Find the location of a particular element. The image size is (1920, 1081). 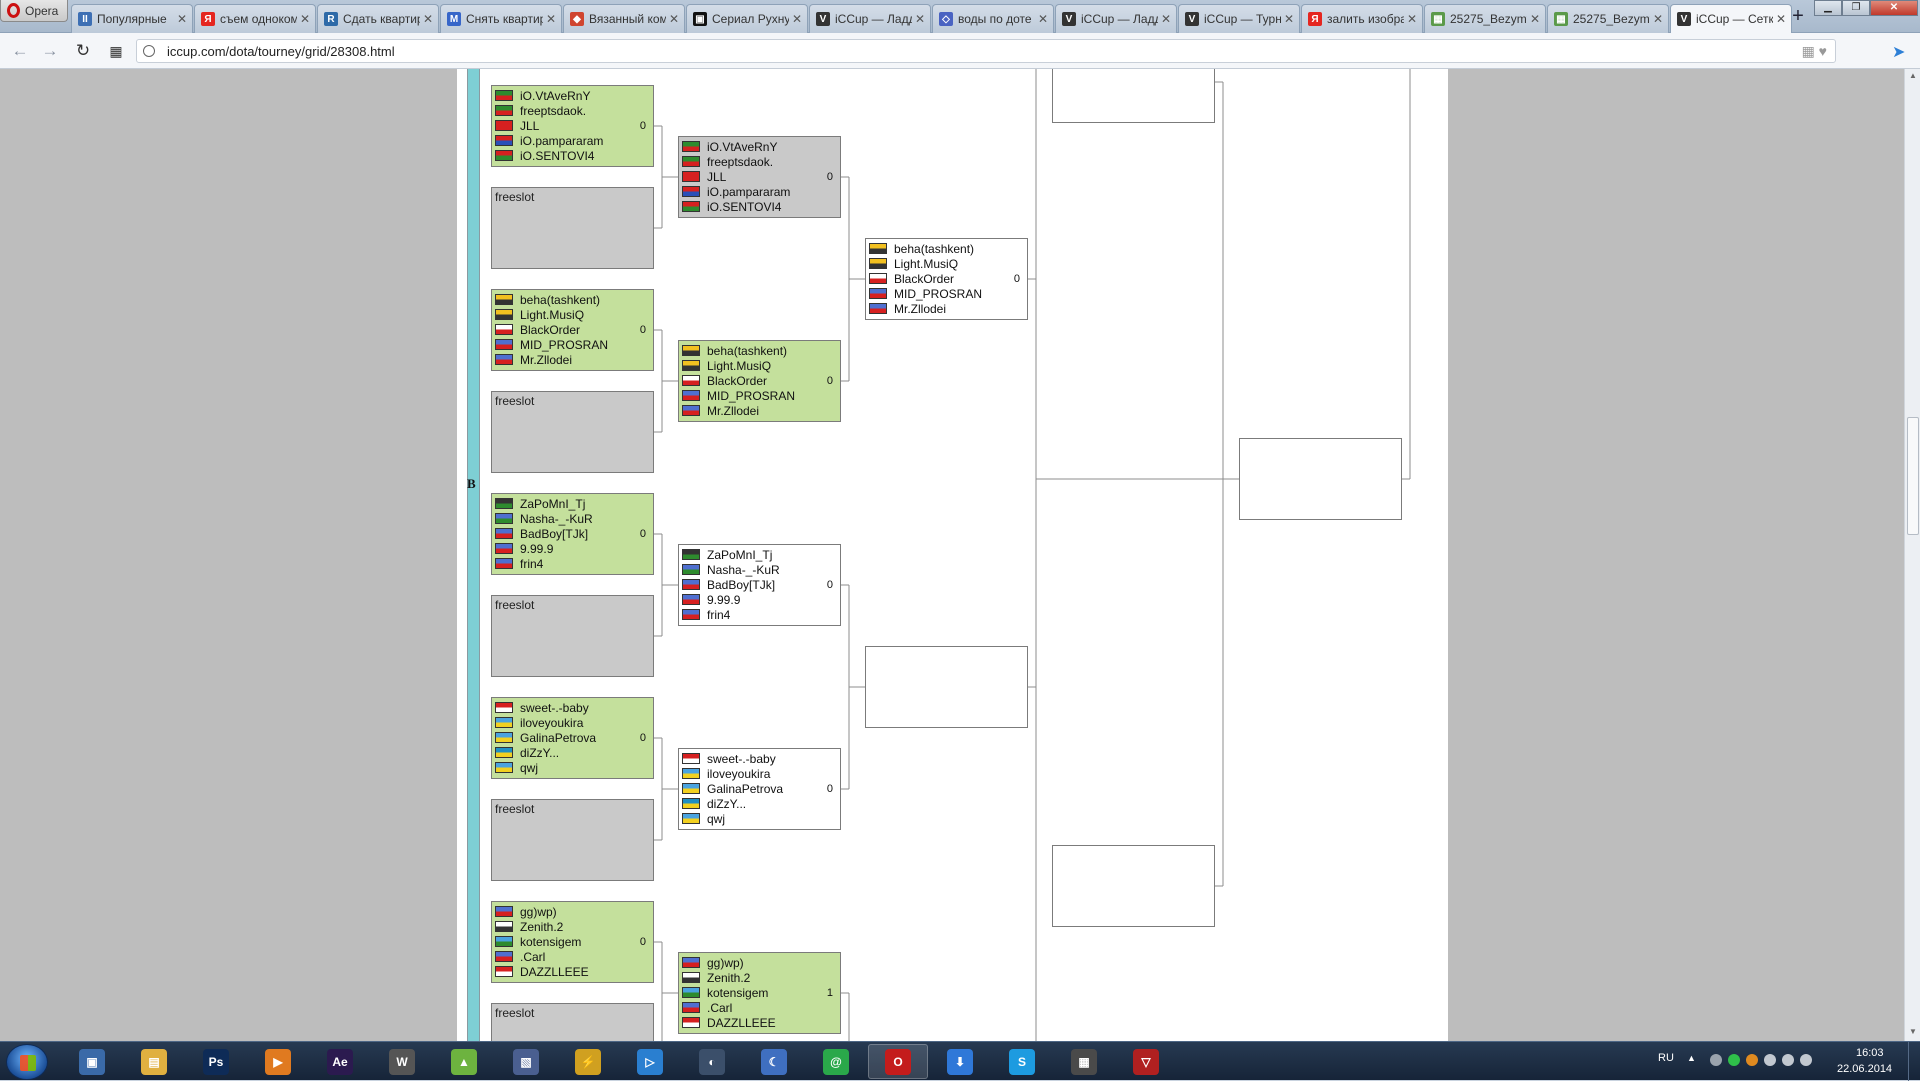

team-player-row: DAZZLLEEE is located at coordinates (759, 1022).